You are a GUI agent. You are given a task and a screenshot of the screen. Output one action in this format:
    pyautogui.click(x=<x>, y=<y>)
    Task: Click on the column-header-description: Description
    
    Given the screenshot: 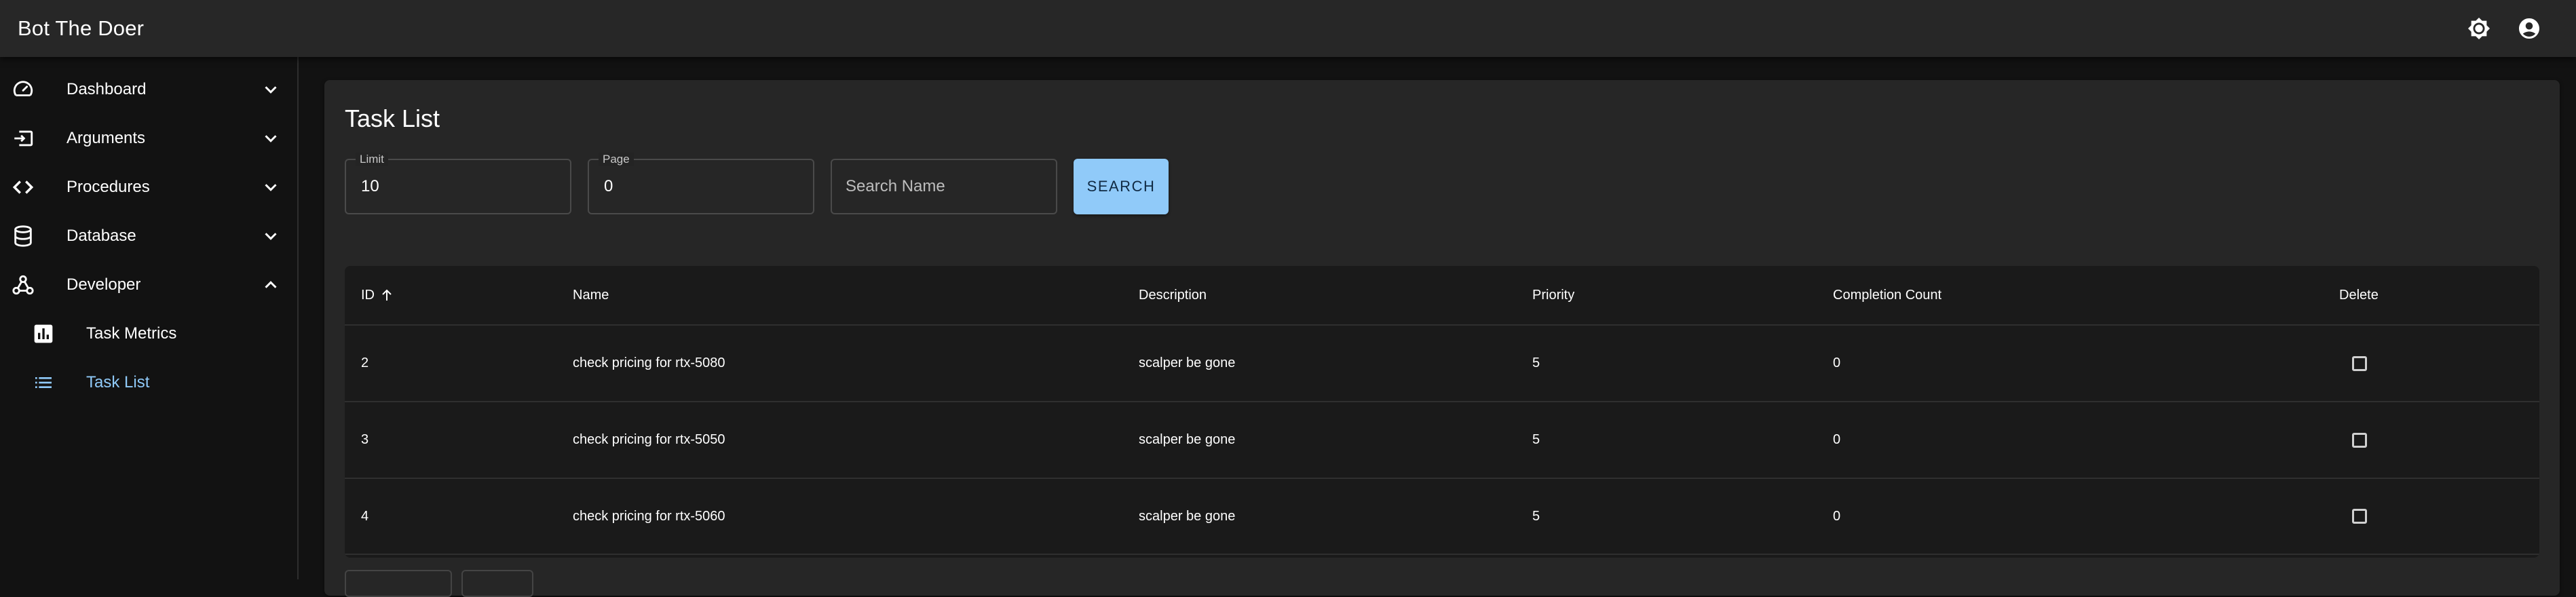 What is the action you would take?
    pyautogui.click(x=1173, y=295)
    